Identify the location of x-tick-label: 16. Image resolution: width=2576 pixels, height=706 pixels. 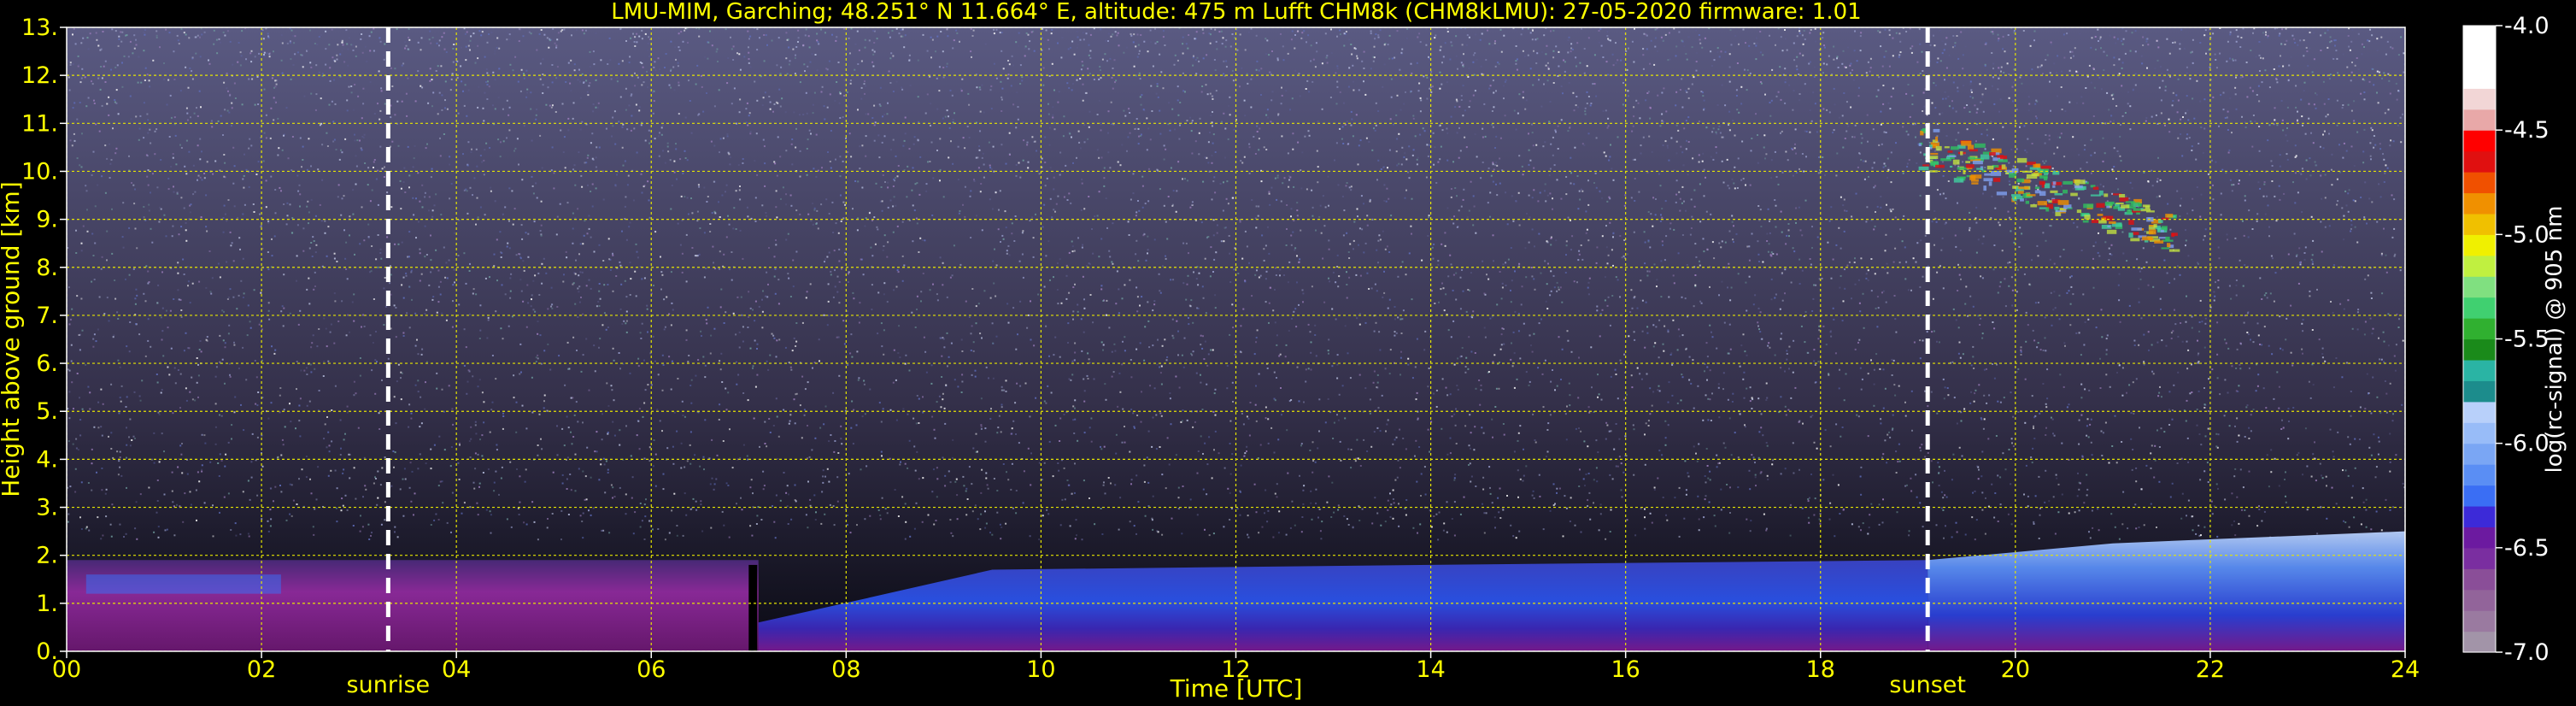
(1625, 669).